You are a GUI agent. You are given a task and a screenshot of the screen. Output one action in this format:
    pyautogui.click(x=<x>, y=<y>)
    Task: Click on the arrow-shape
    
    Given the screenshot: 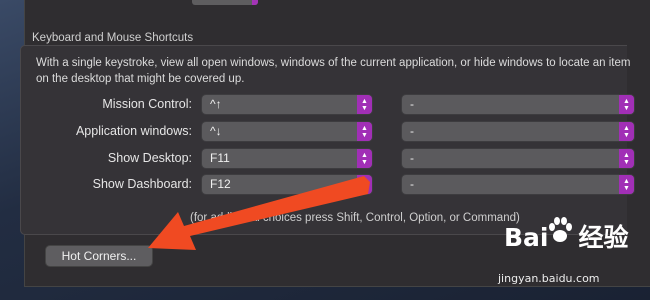 What is the action you would take?
    pyautogui.click(x=259, y=213)
    